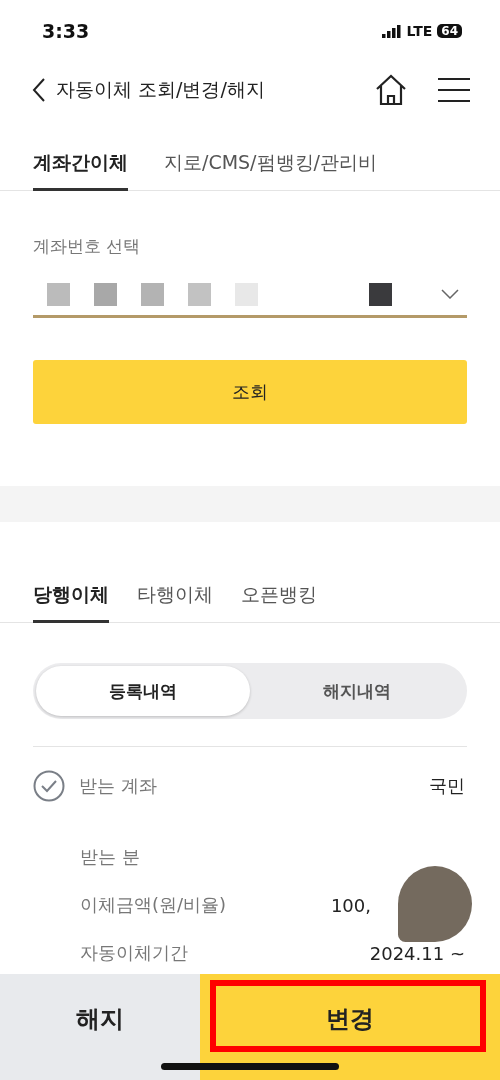  What do you see at coordinates (417, 953) in the screenshot?
I see `row-value: 2024.11 ~` at bounding box center [417, 953].